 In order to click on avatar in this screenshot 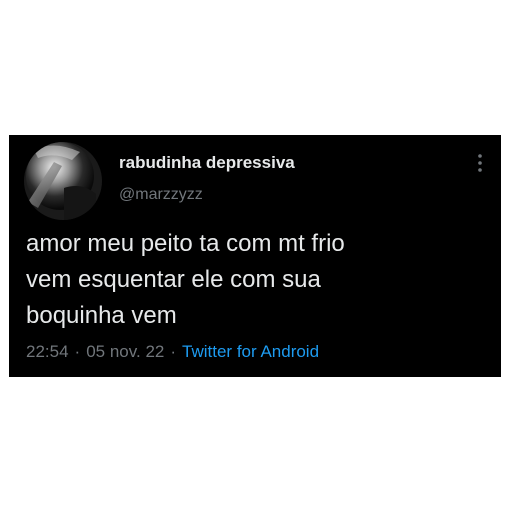, I will do `click(63, 181)`.